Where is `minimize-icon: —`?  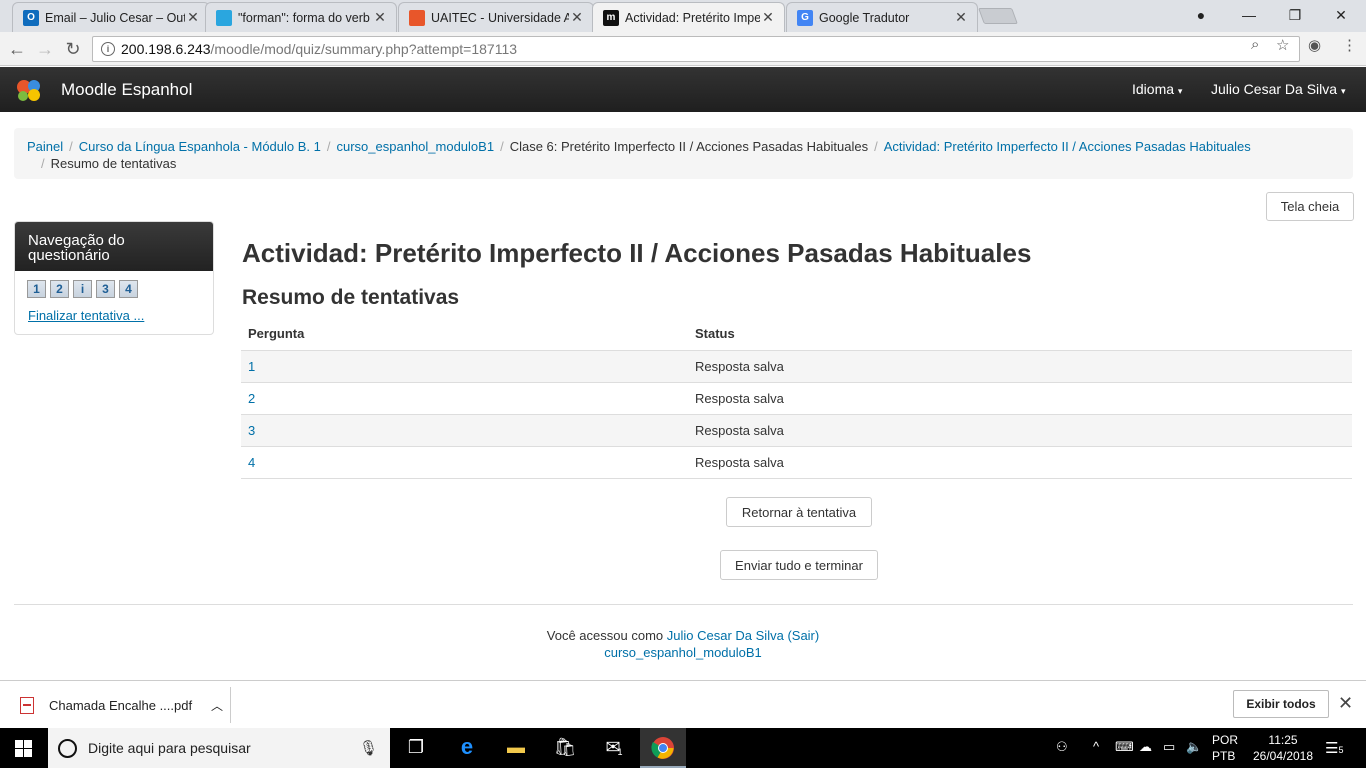 minimize-icon: — is located at coordinates (1249, 15).